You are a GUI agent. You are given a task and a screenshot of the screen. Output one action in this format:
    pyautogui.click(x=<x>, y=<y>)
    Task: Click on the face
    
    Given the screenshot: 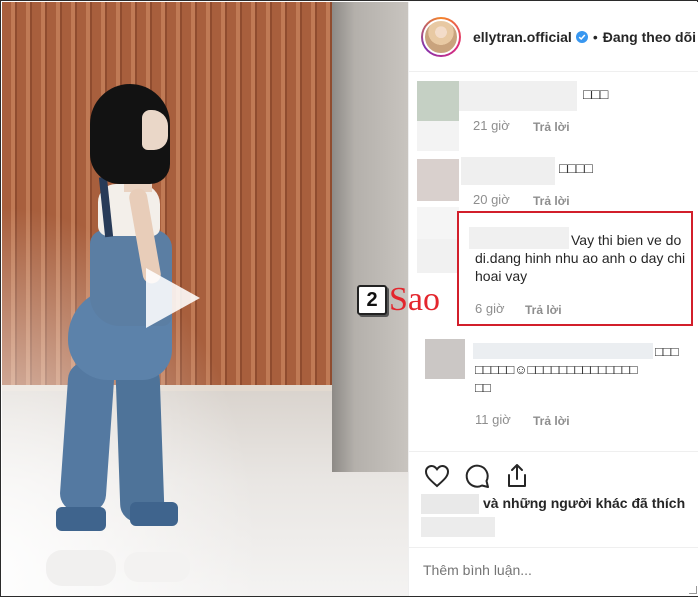 What is the action you would take?
    pyautogui.click(x=155, y=130)
    